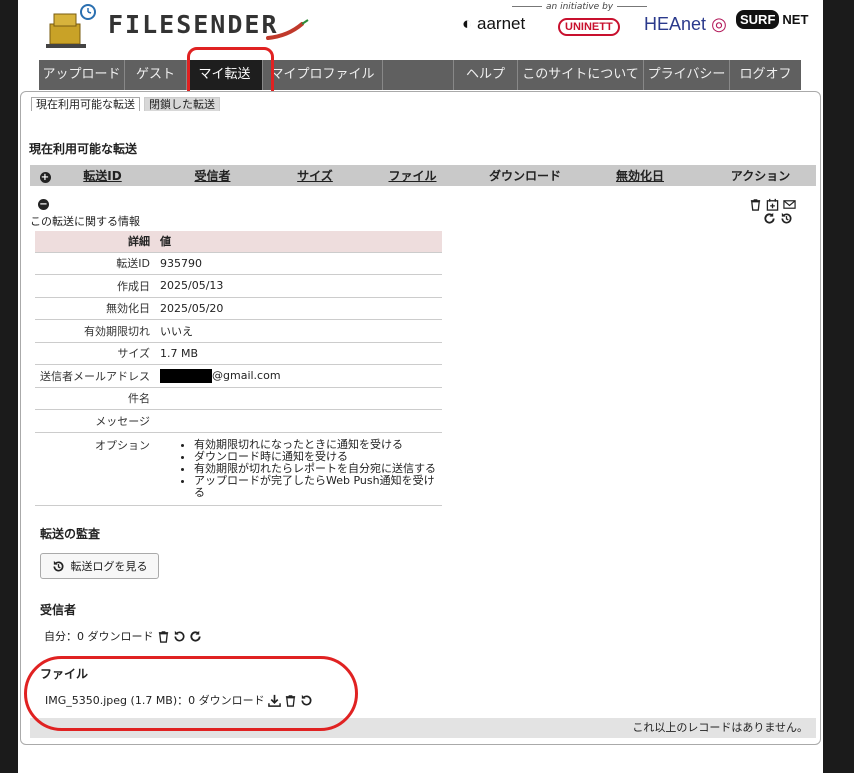  I want to click on nav-logoff: ログオフ, so click(765, 75).